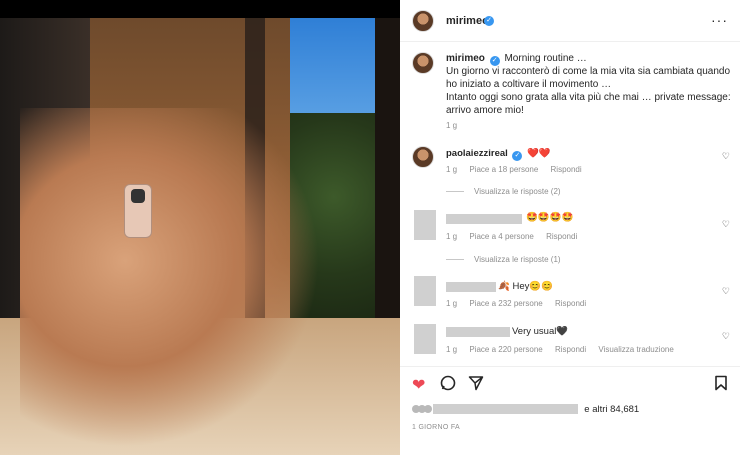 The image size is (740, 455). Describe the element at coordinates (503, 191) in the screenshot. I see `view-replies-button: Visualizza le risposte (2)` at that location.